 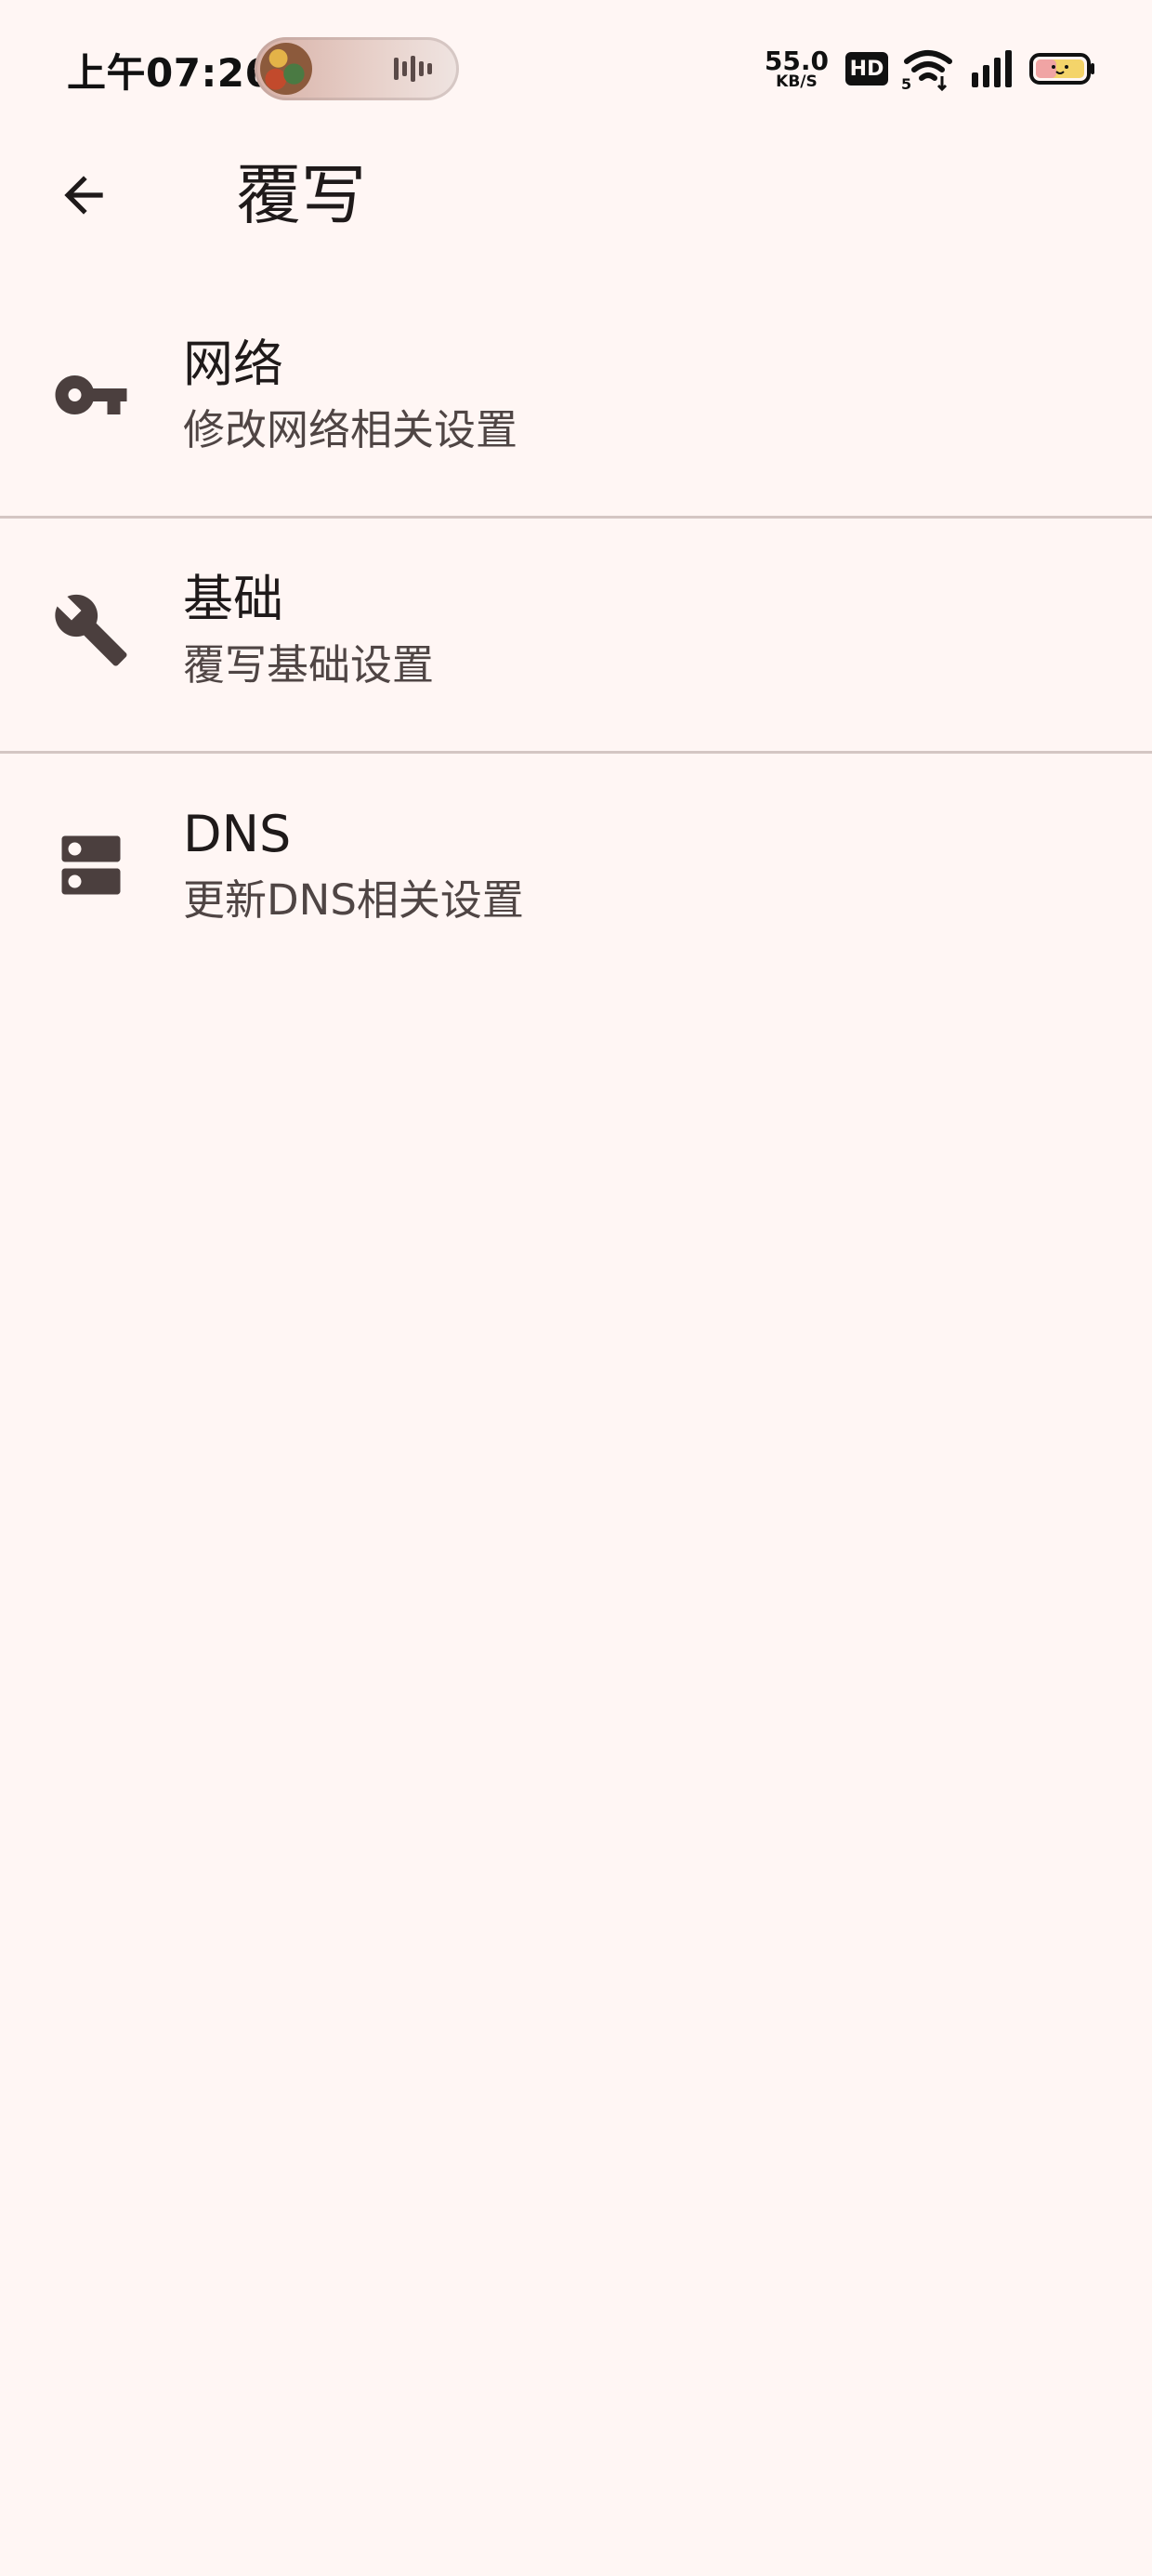 I want to click on settings-item-subtitle: 修改网络相关设置, so click(x=350, y=429).